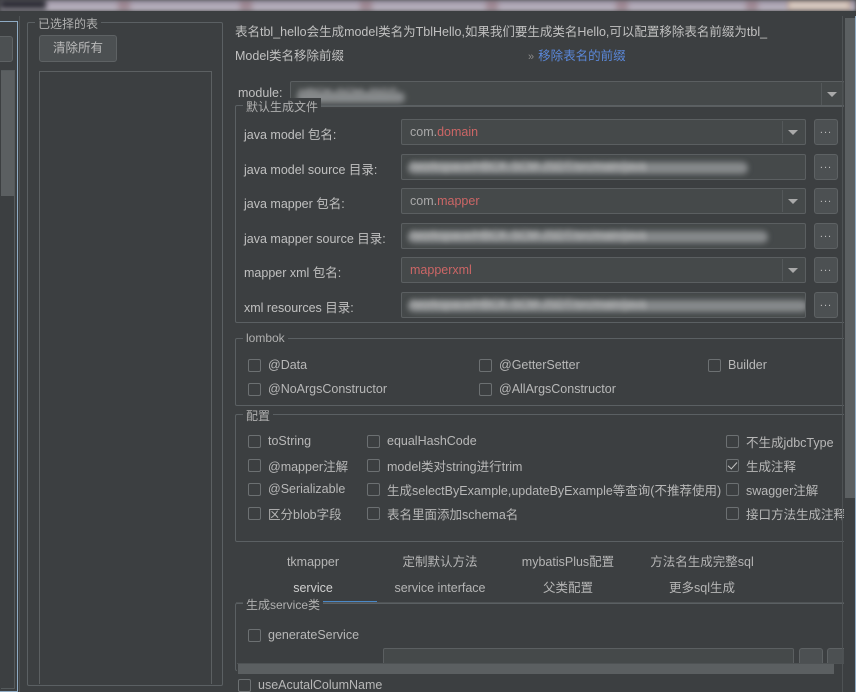 The image size is (856, 692). I want to click on checkbox-@GetterSetter: @GetterSetter, so click(529, 365).